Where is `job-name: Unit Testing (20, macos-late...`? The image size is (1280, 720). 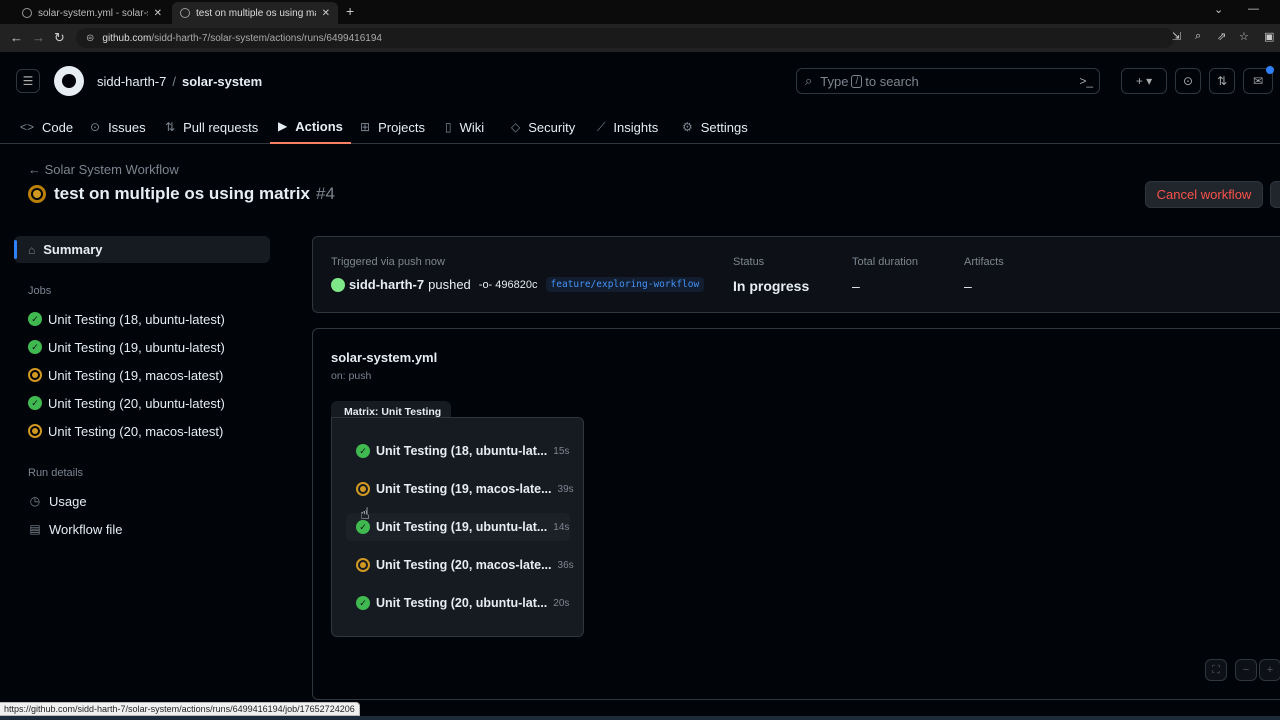
job-name: Unit Testing (20, macos-late... is located at coordinates (464, 565).